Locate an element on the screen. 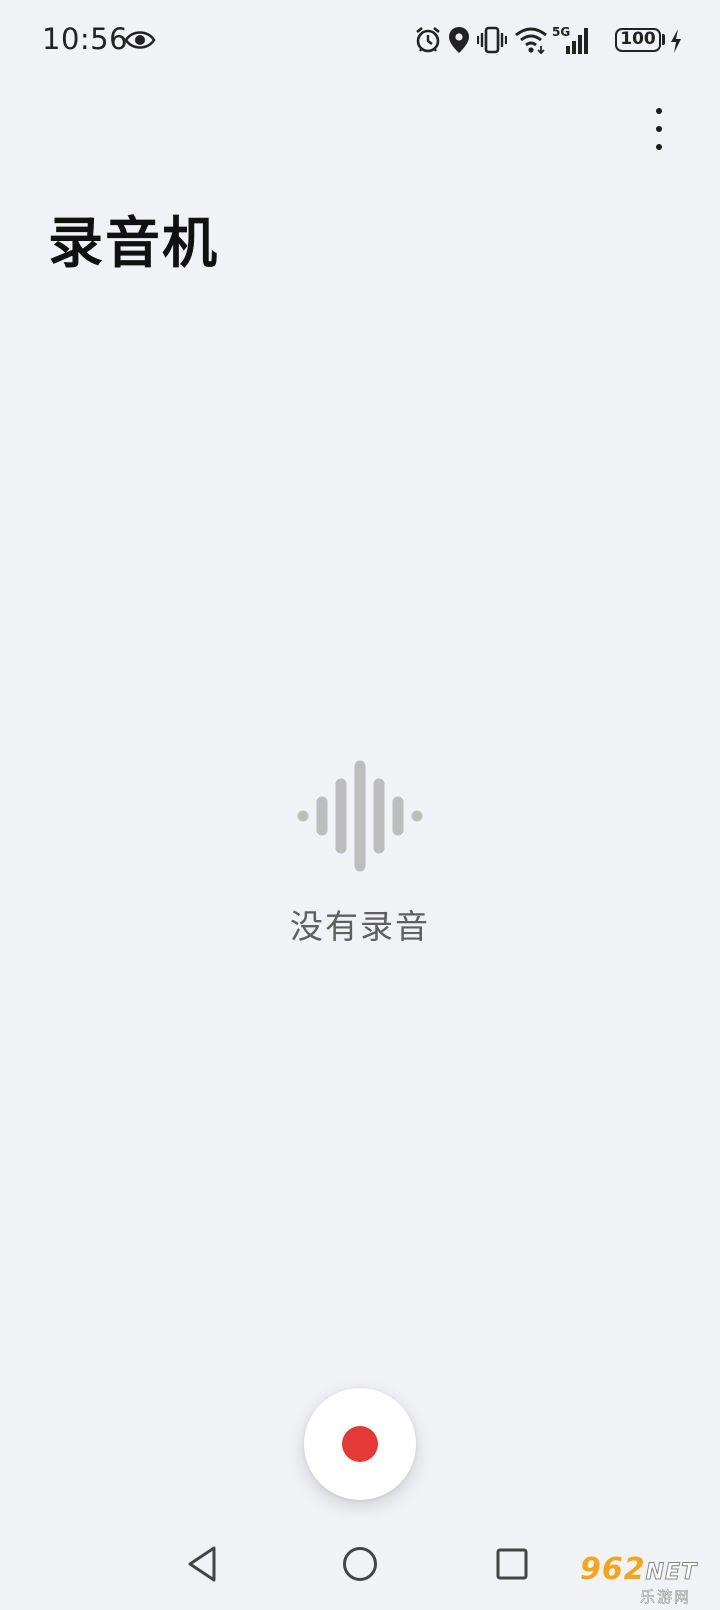 The width and height of the screenshot is (720, 1610). watermark-brand: 962NET is located at coordinates (638, 1569).